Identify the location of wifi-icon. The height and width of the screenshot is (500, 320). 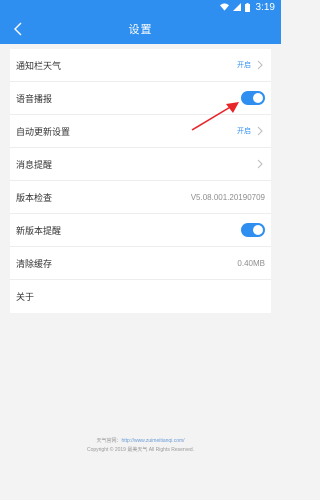
(224, 7).